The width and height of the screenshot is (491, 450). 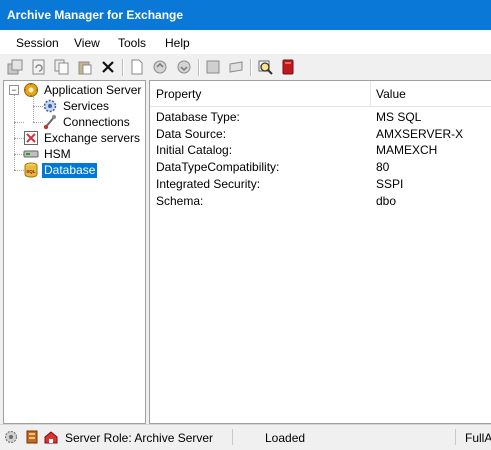 I want to click on tree-item-exchange-servers: Exchange servers, so click(x=82, y=138).